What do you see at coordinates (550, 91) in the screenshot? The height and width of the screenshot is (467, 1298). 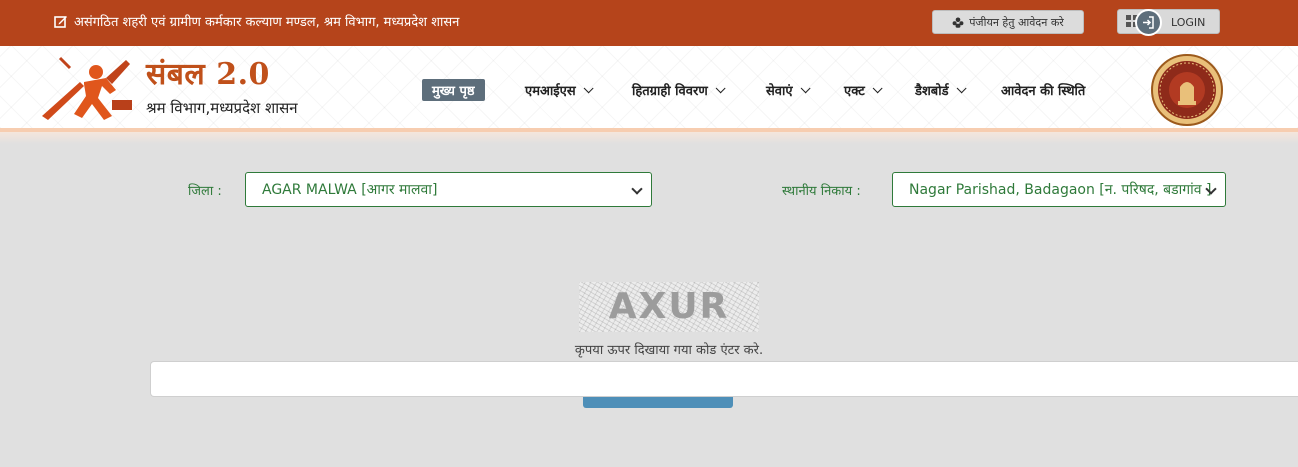 I see `nav-mis-label: एमआईएस` at bounding box center [550, 91].